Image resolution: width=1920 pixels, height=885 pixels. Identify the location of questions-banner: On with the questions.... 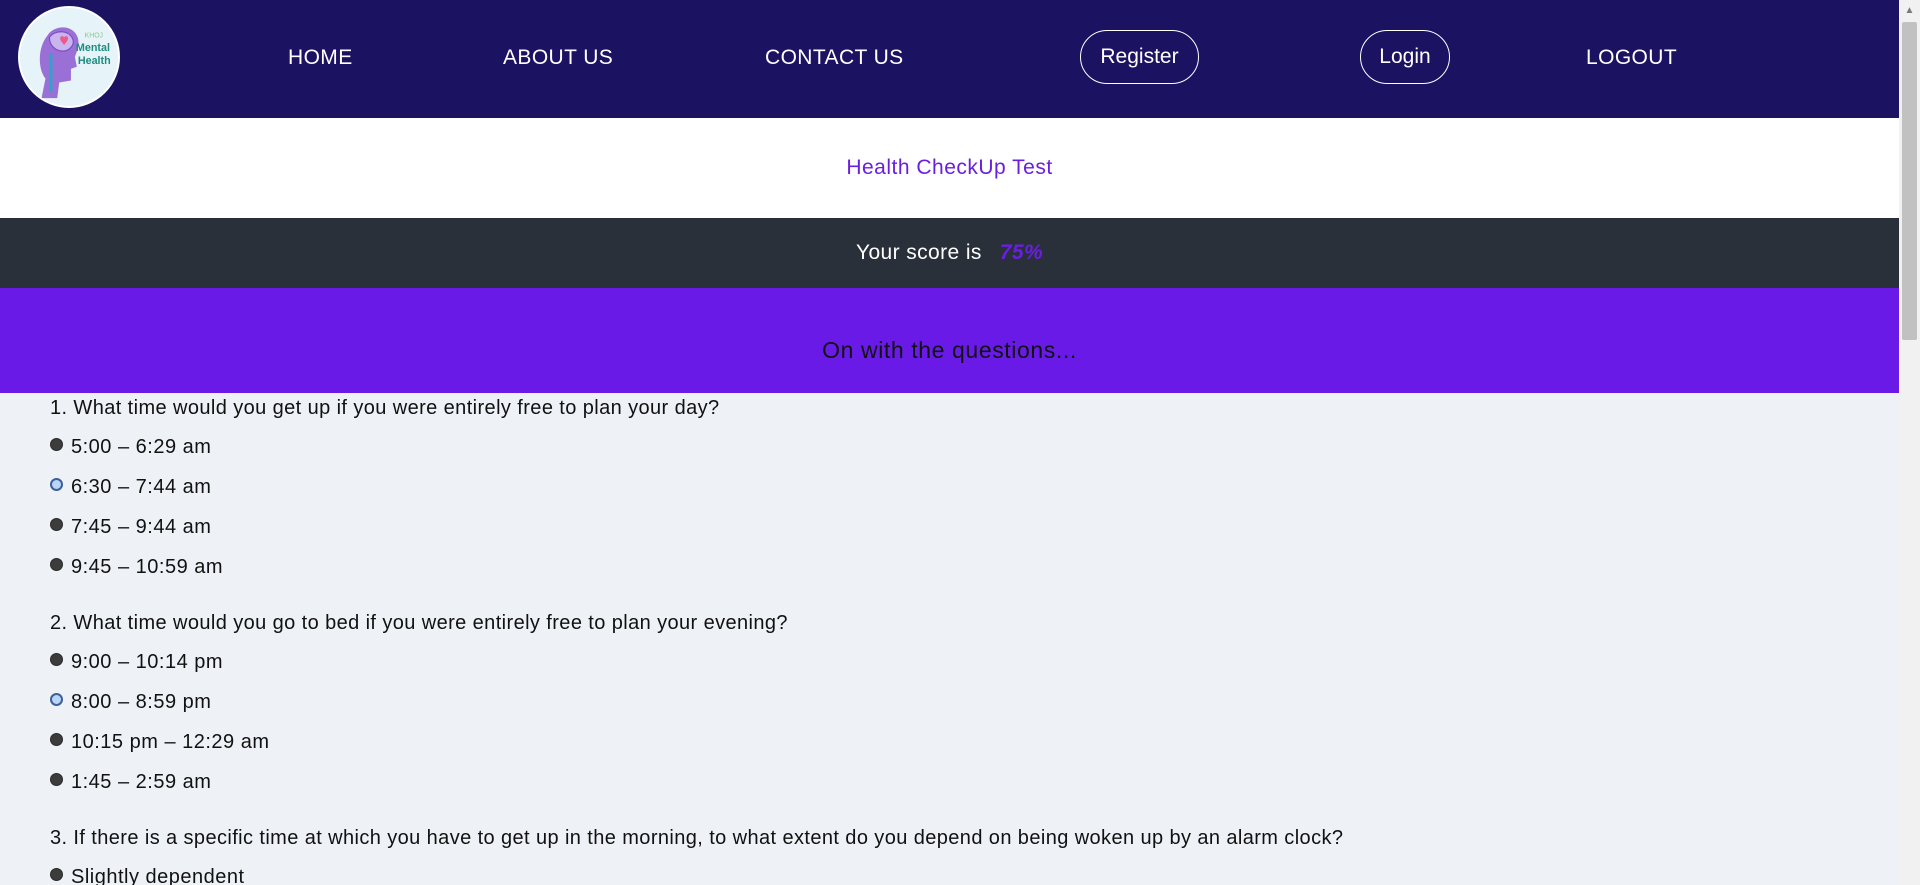
(949, 340).